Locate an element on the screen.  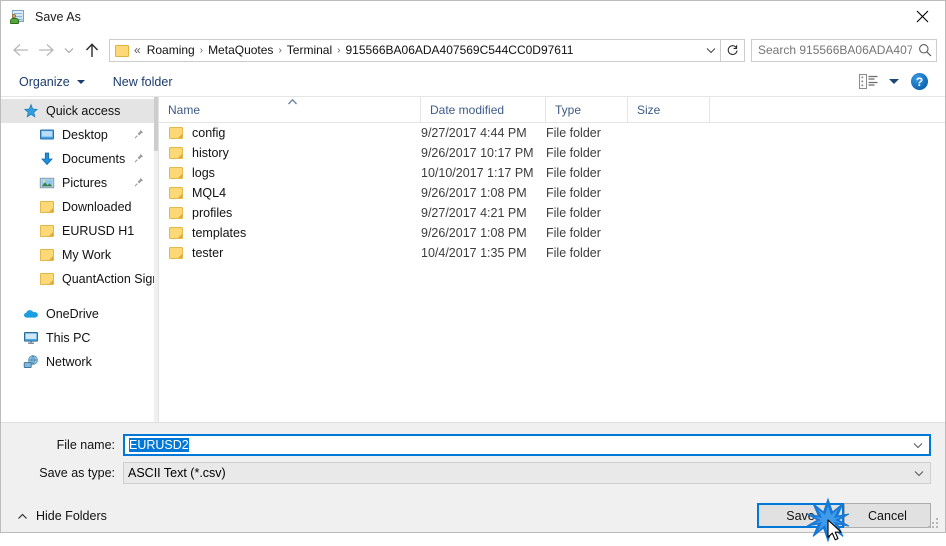
help-label: ? is located at coordinates (919, 81).